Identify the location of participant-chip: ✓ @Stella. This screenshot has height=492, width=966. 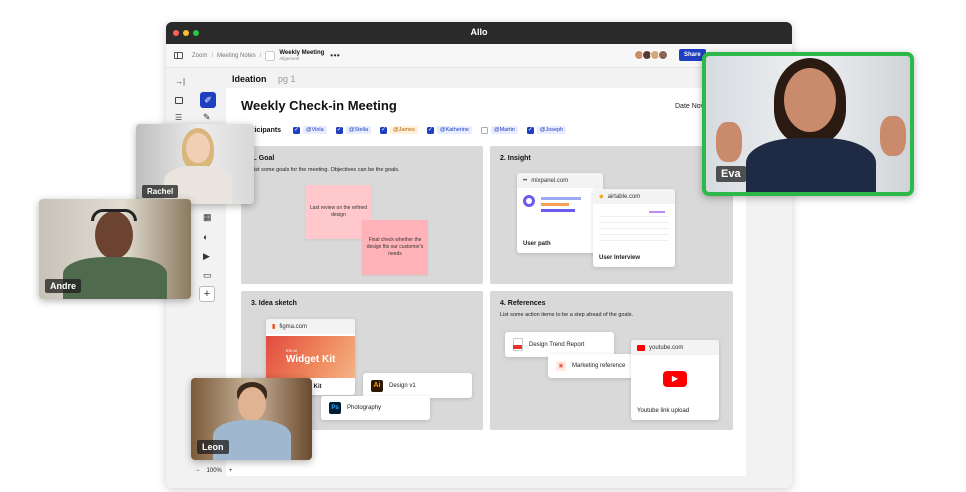
(353, 130).